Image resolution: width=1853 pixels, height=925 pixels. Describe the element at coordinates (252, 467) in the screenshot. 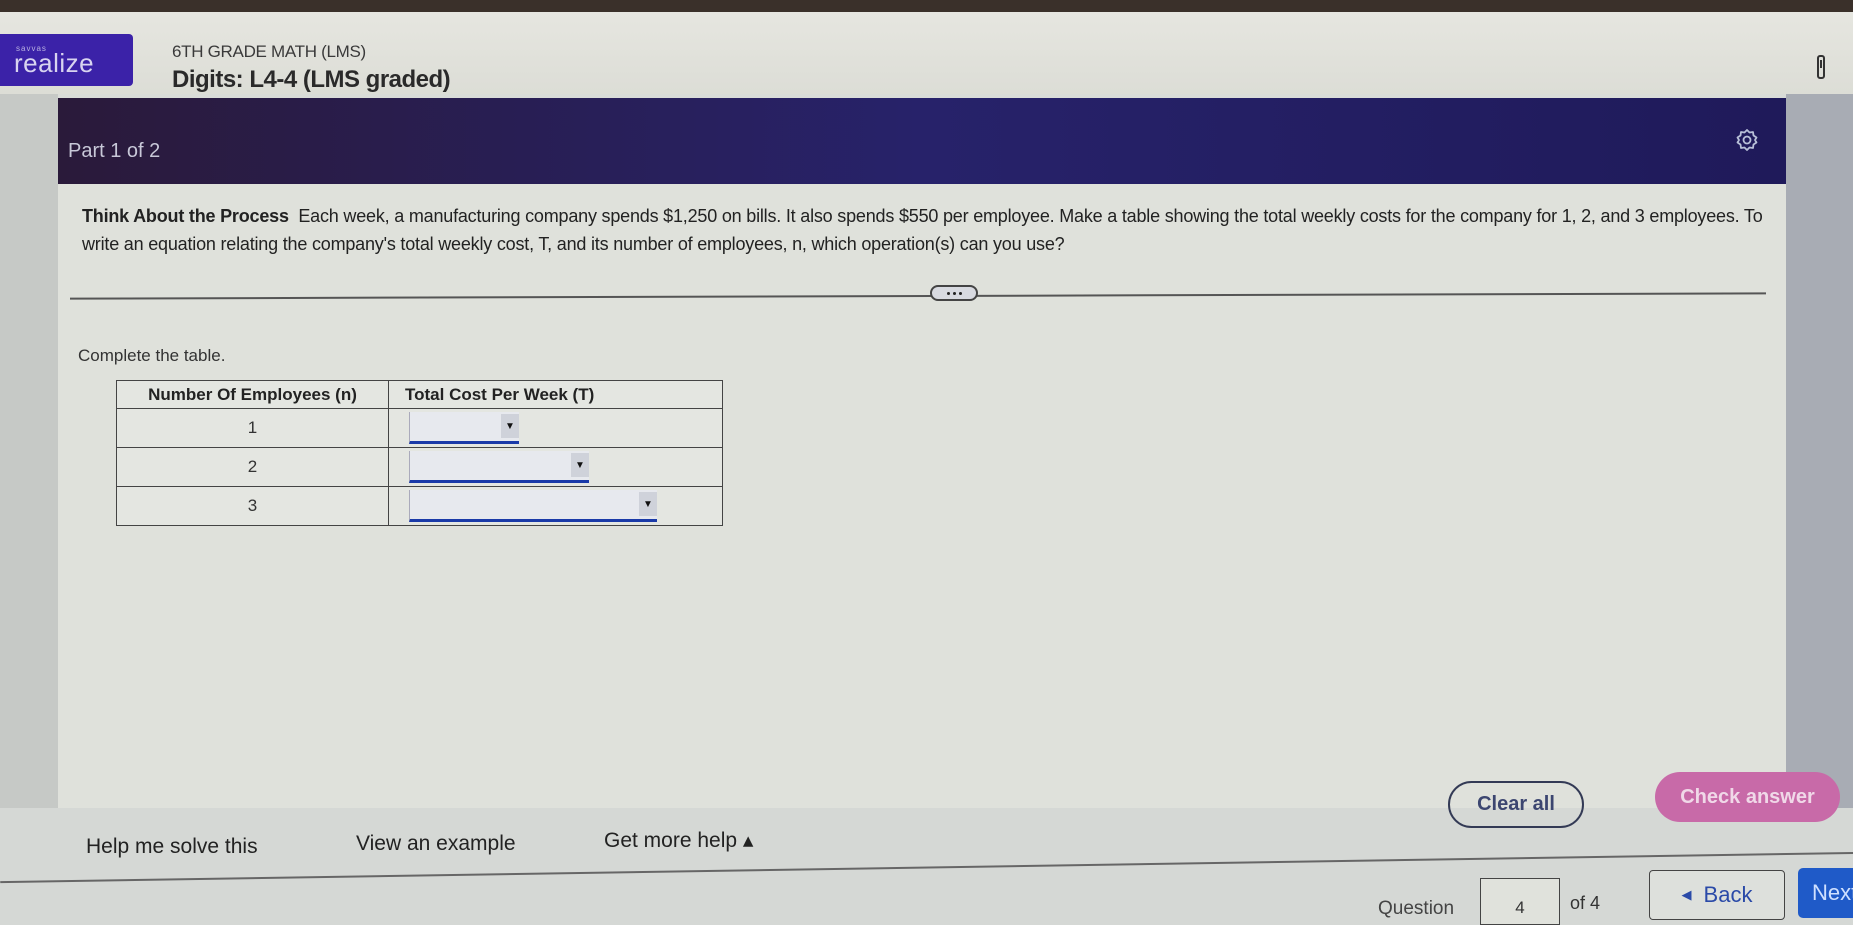

I see `employees-cell: 2` at that location.